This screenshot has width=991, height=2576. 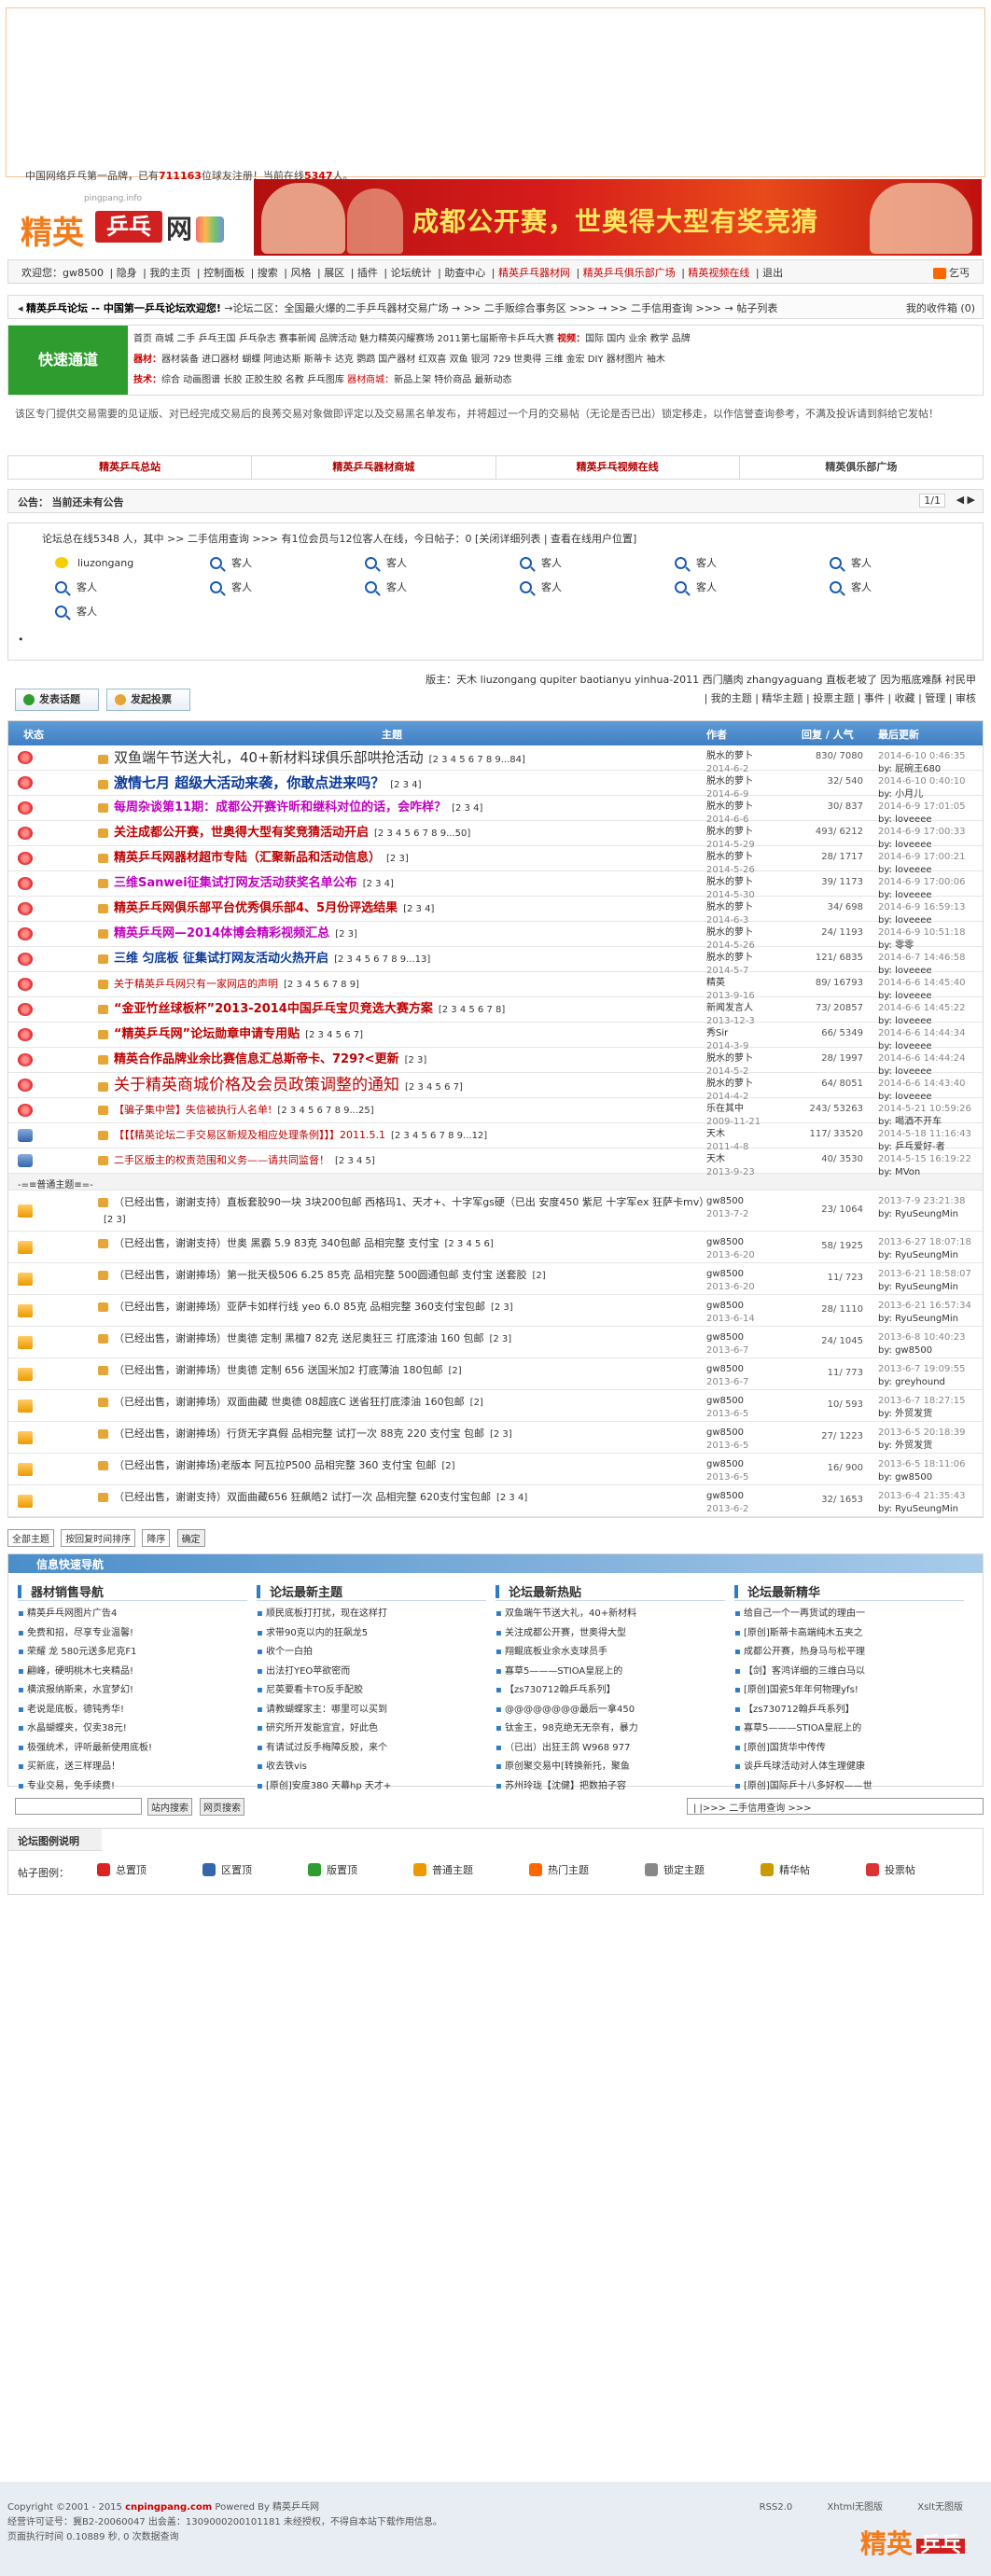 I want to click on announcement-arrows-icon: ◀ ▶, so click(x=965, y=500).